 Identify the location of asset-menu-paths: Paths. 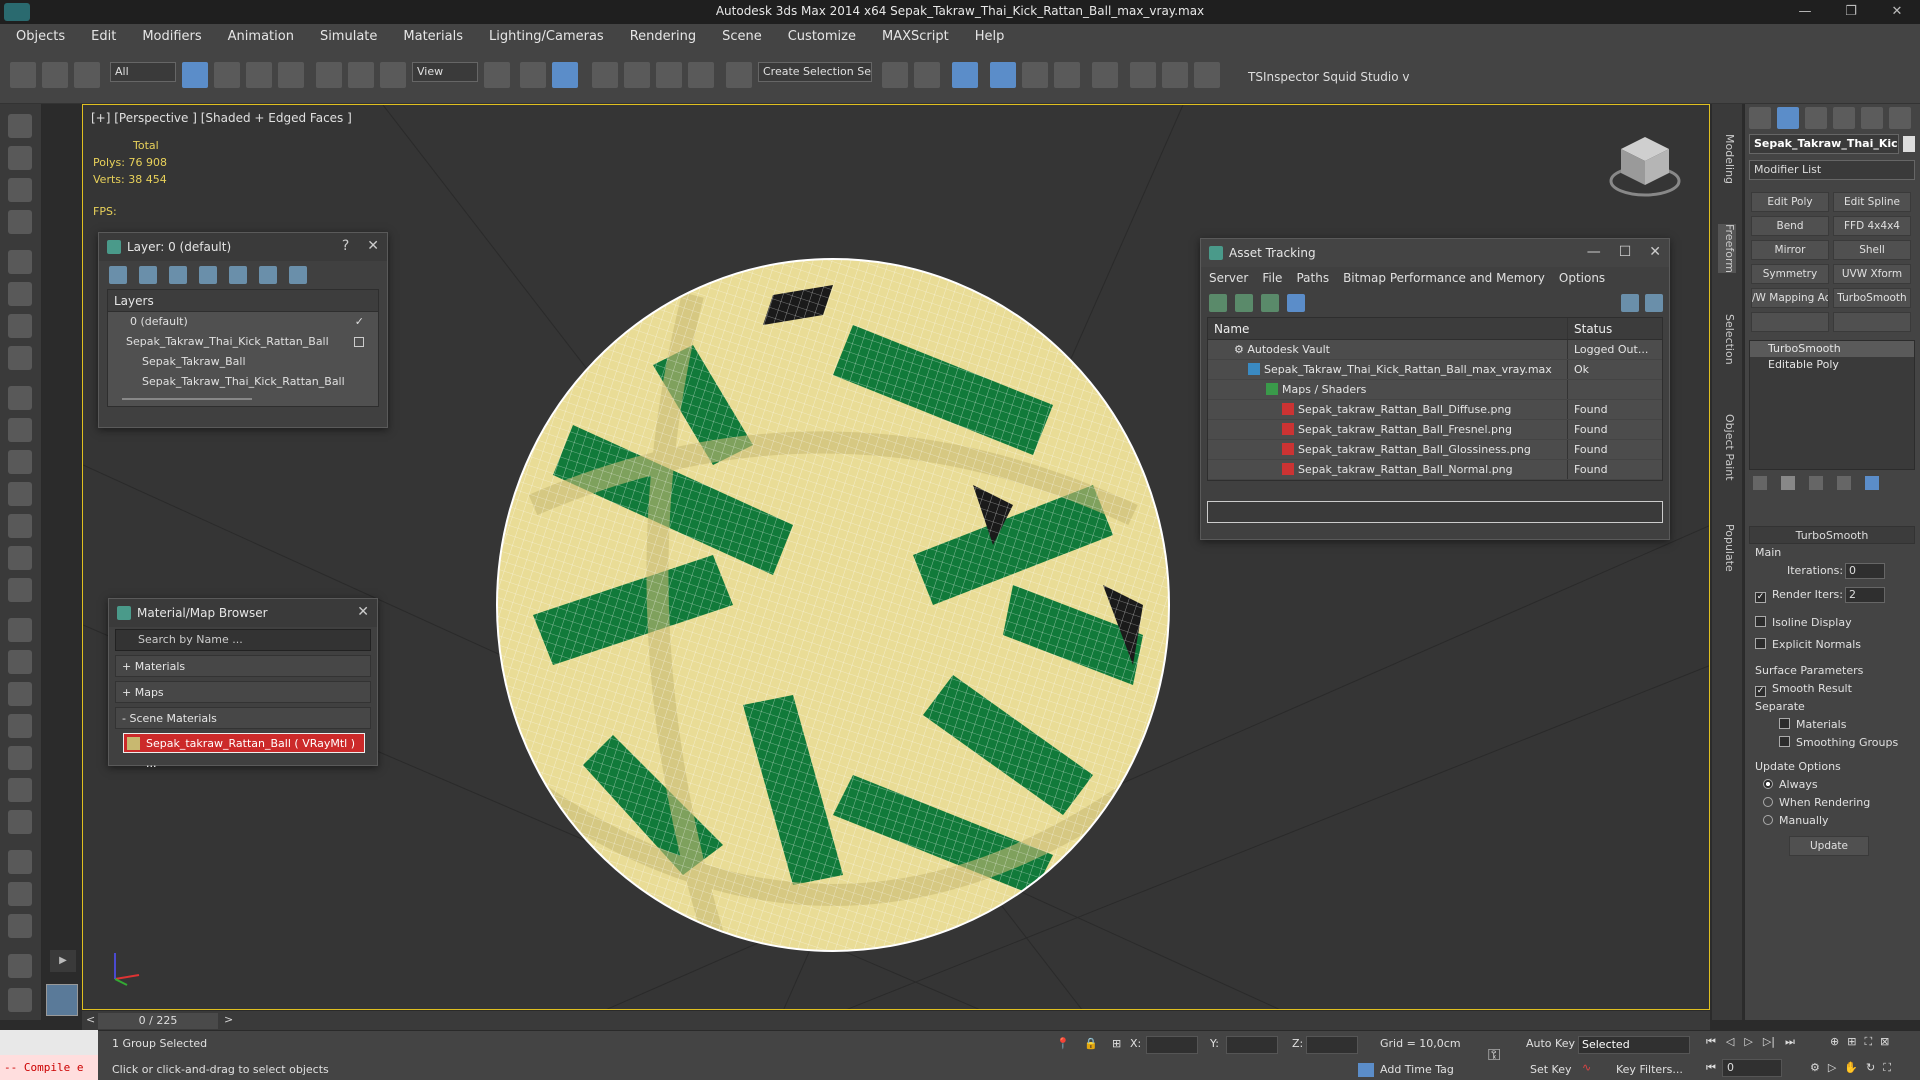
(1312, 278).